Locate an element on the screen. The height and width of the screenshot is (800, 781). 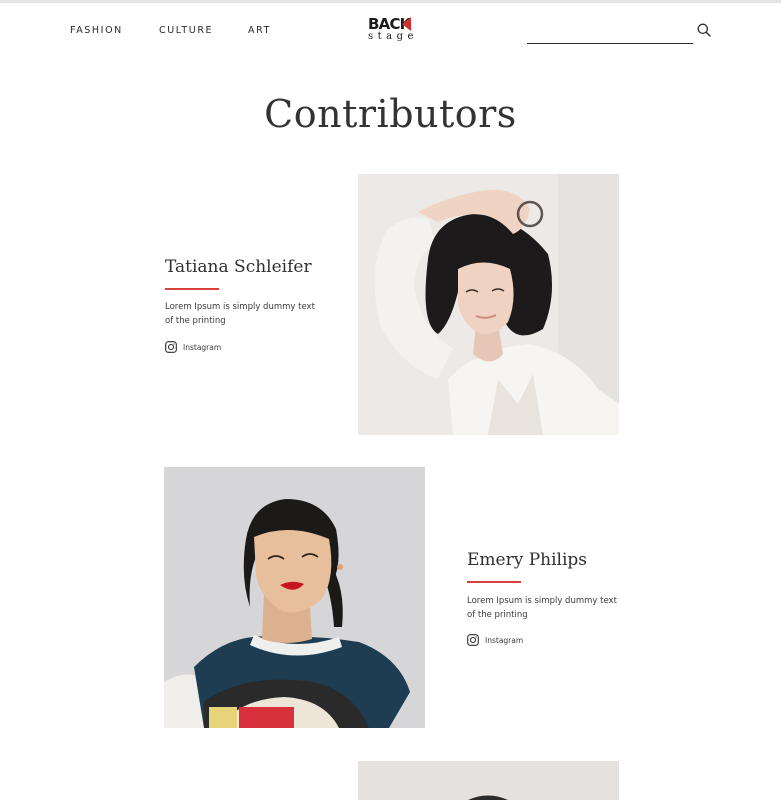
logo-flag-icon is located at coordinates (406, 24).